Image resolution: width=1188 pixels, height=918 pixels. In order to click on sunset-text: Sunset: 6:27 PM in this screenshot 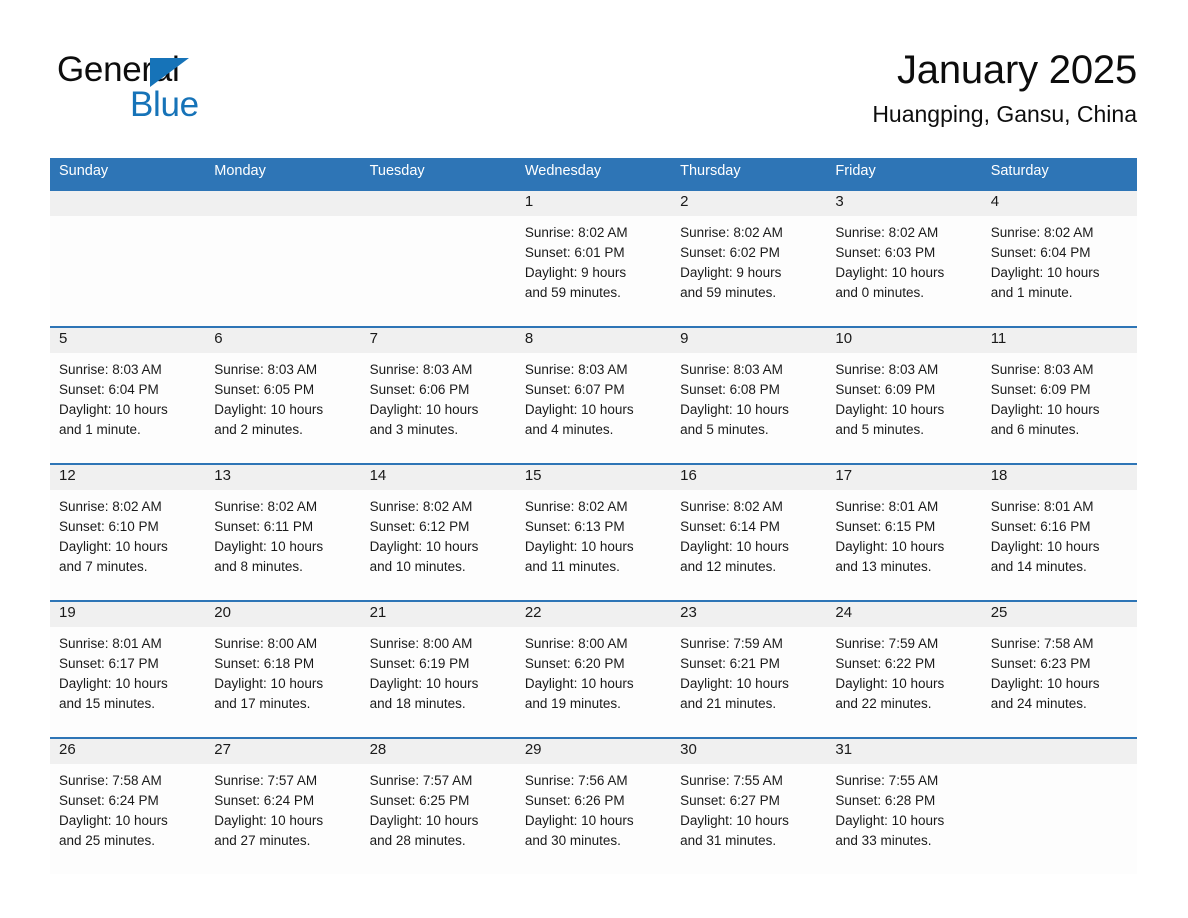, I will do `click(730, 800)`.